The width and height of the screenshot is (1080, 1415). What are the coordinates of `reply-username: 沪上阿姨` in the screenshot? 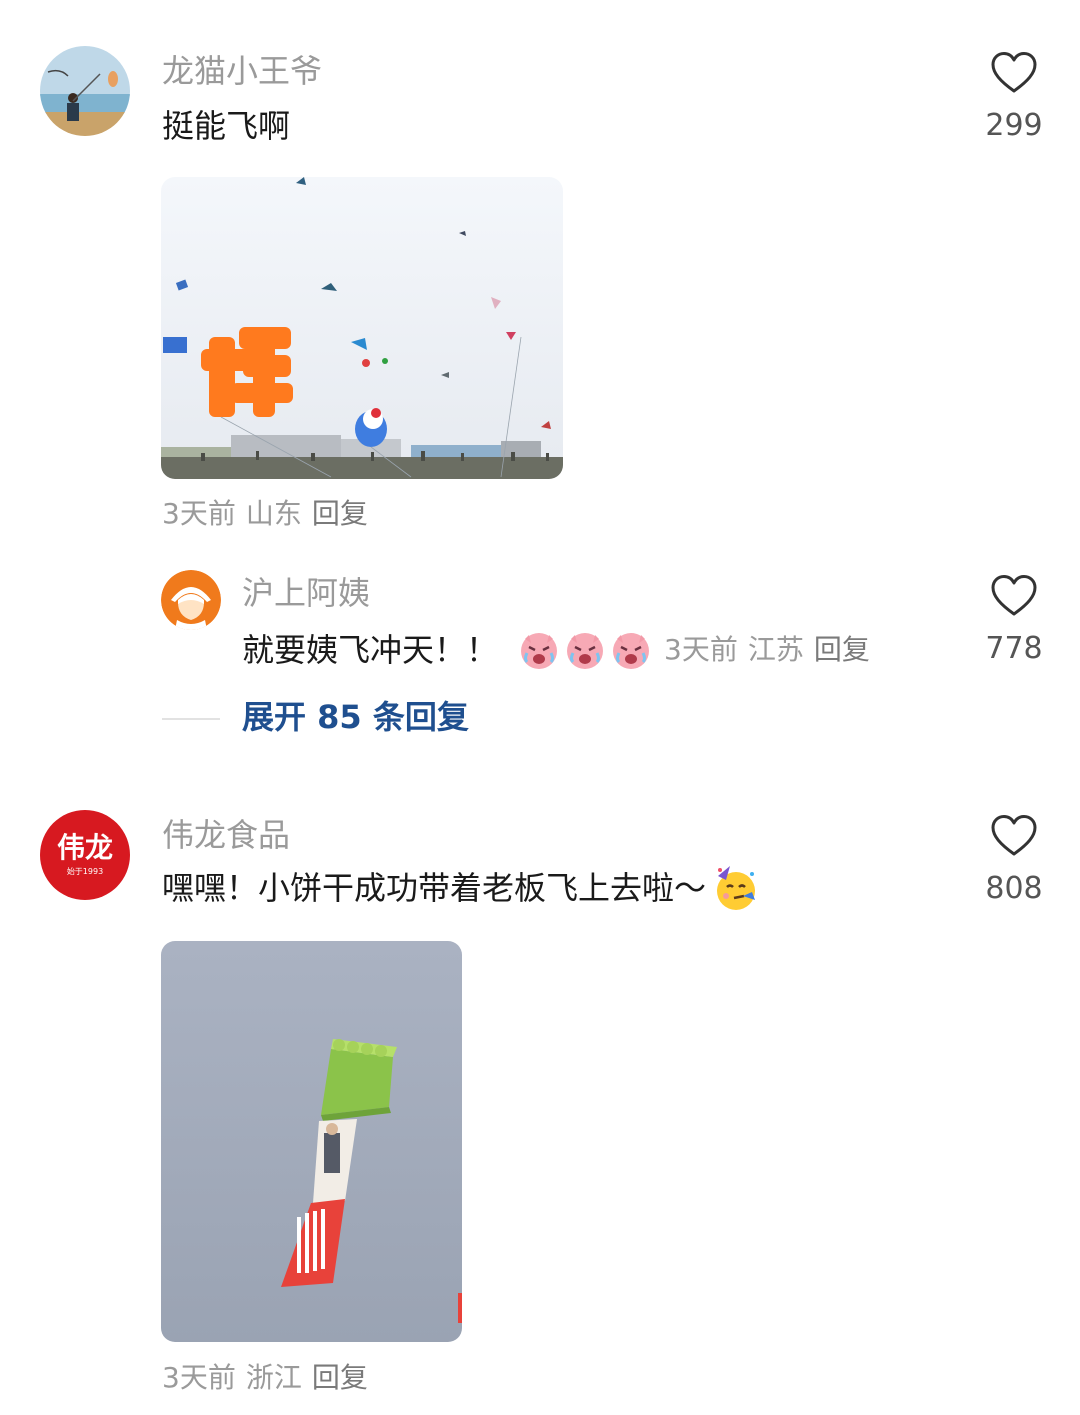 It's located at (306, 593).